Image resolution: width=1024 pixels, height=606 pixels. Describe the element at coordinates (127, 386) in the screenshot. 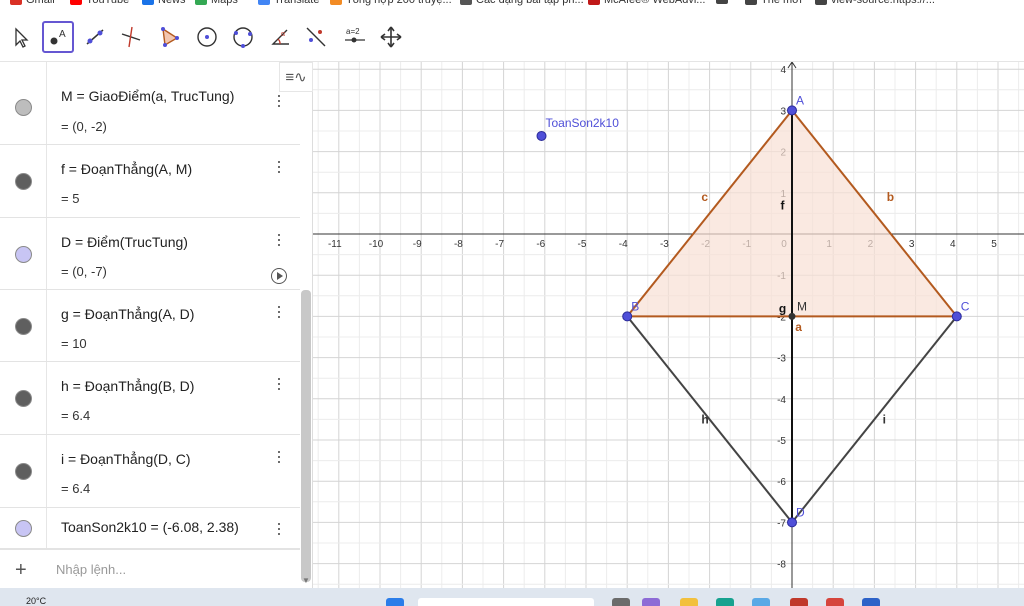

I see `algebra-definition: h = ĐoạnThẳng(B, D)` at that location.